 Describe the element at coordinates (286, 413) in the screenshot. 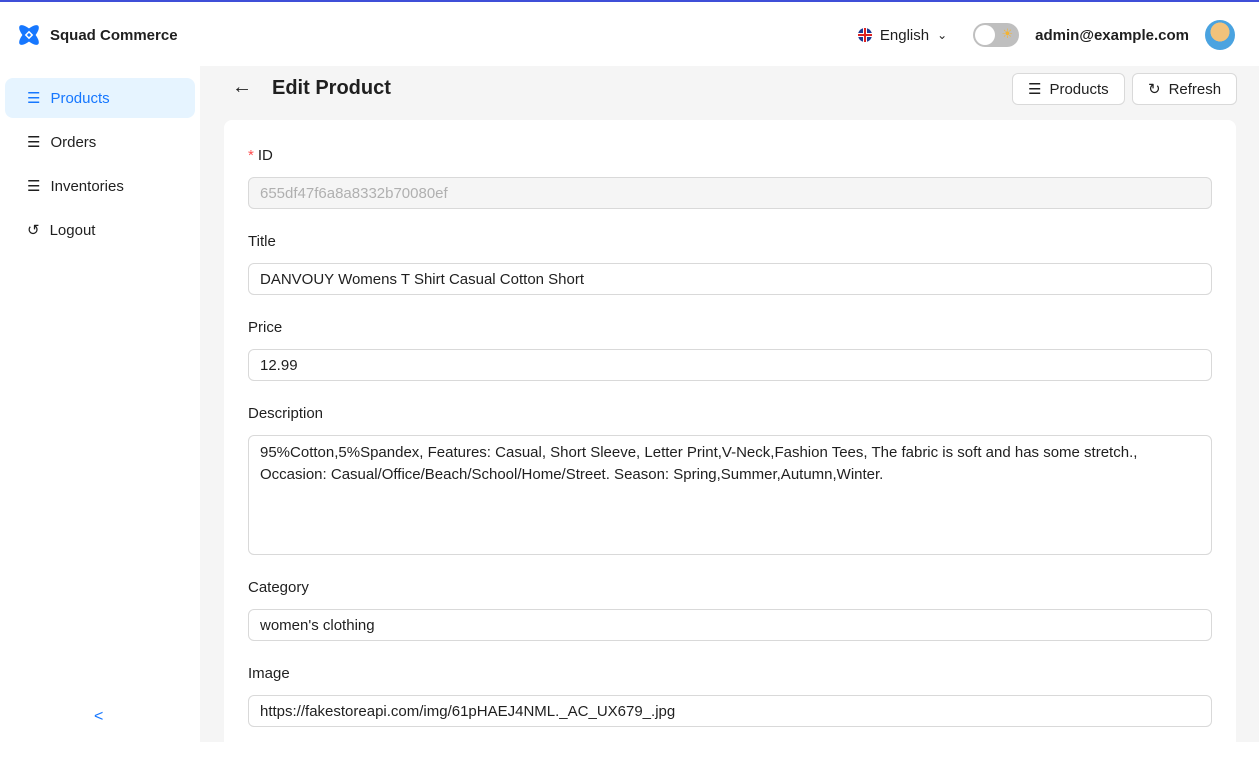

I see `description-label: Description` at that location.